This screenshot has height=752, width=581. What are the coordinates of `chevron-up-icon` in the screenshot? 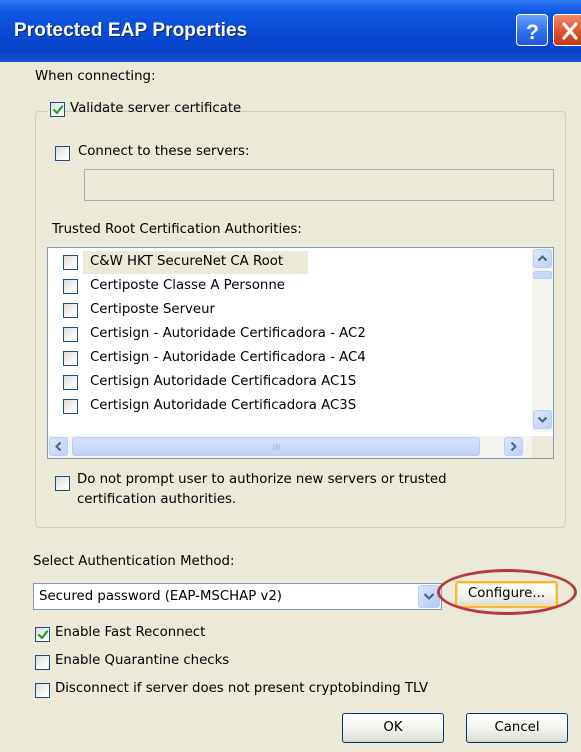 It's located at (542, 258).